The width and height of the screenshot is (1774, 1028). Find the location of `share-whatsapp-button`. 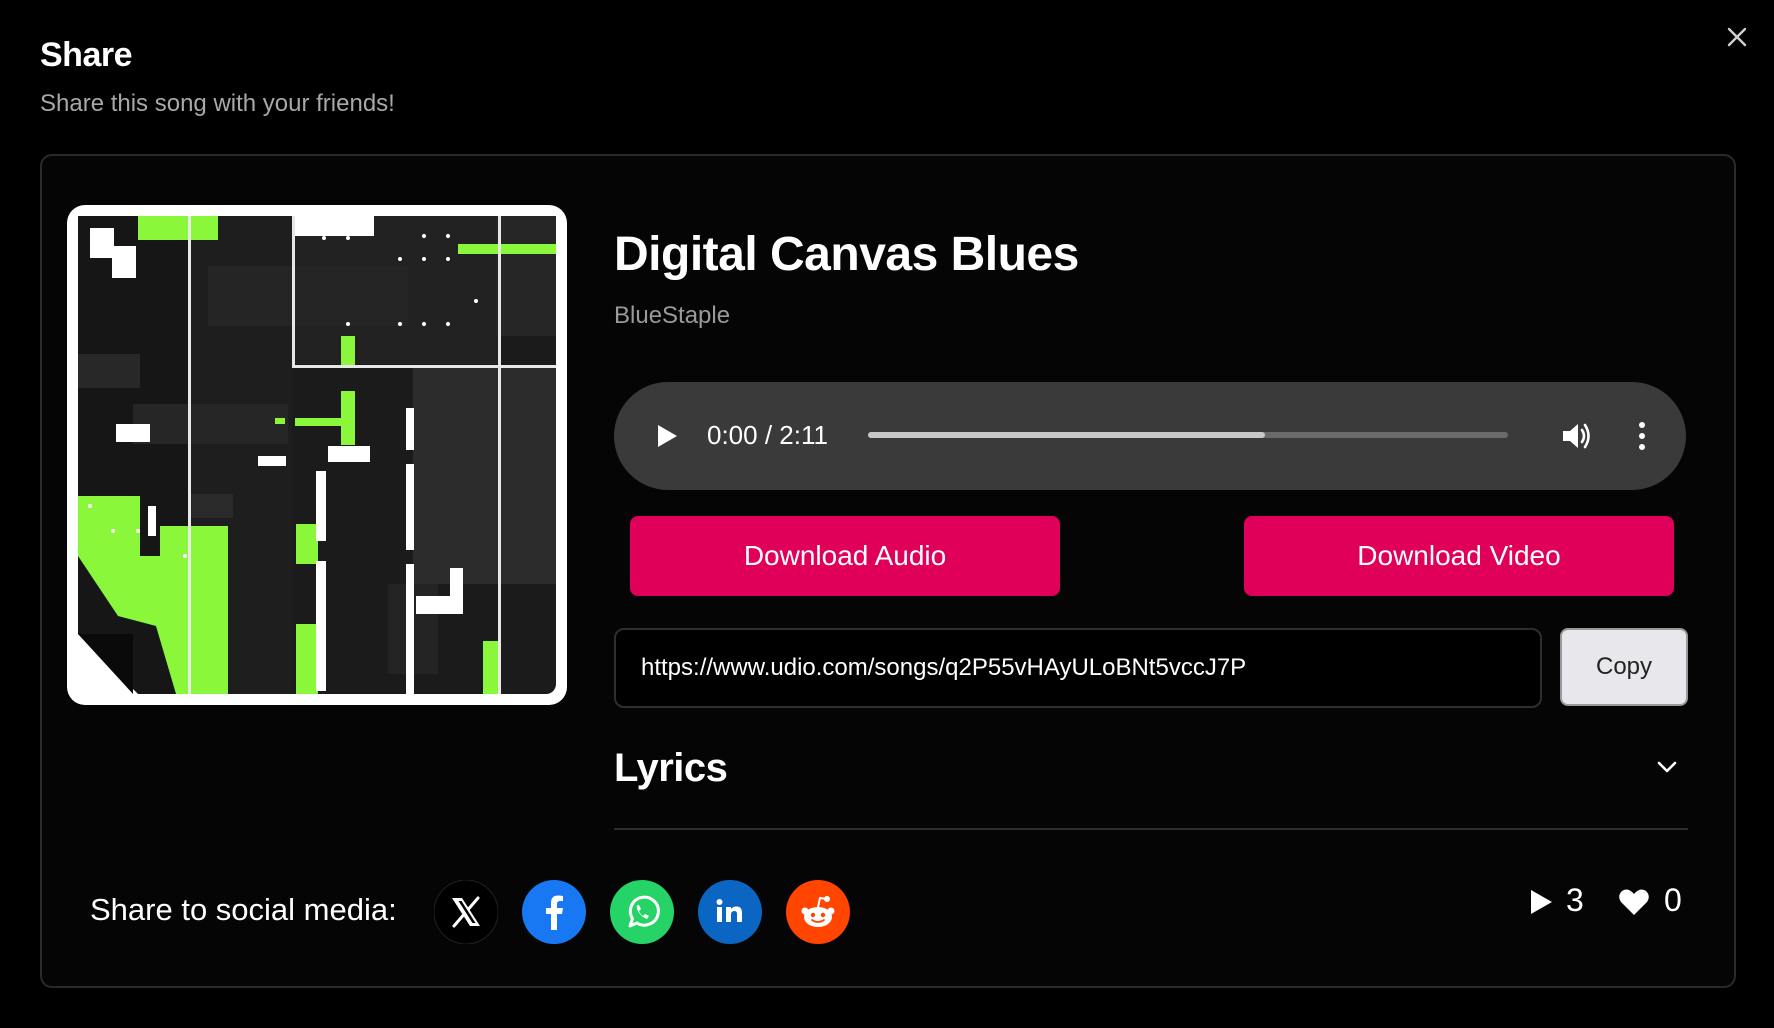

share-whatsapp-button is located at coordinates (642, 912).